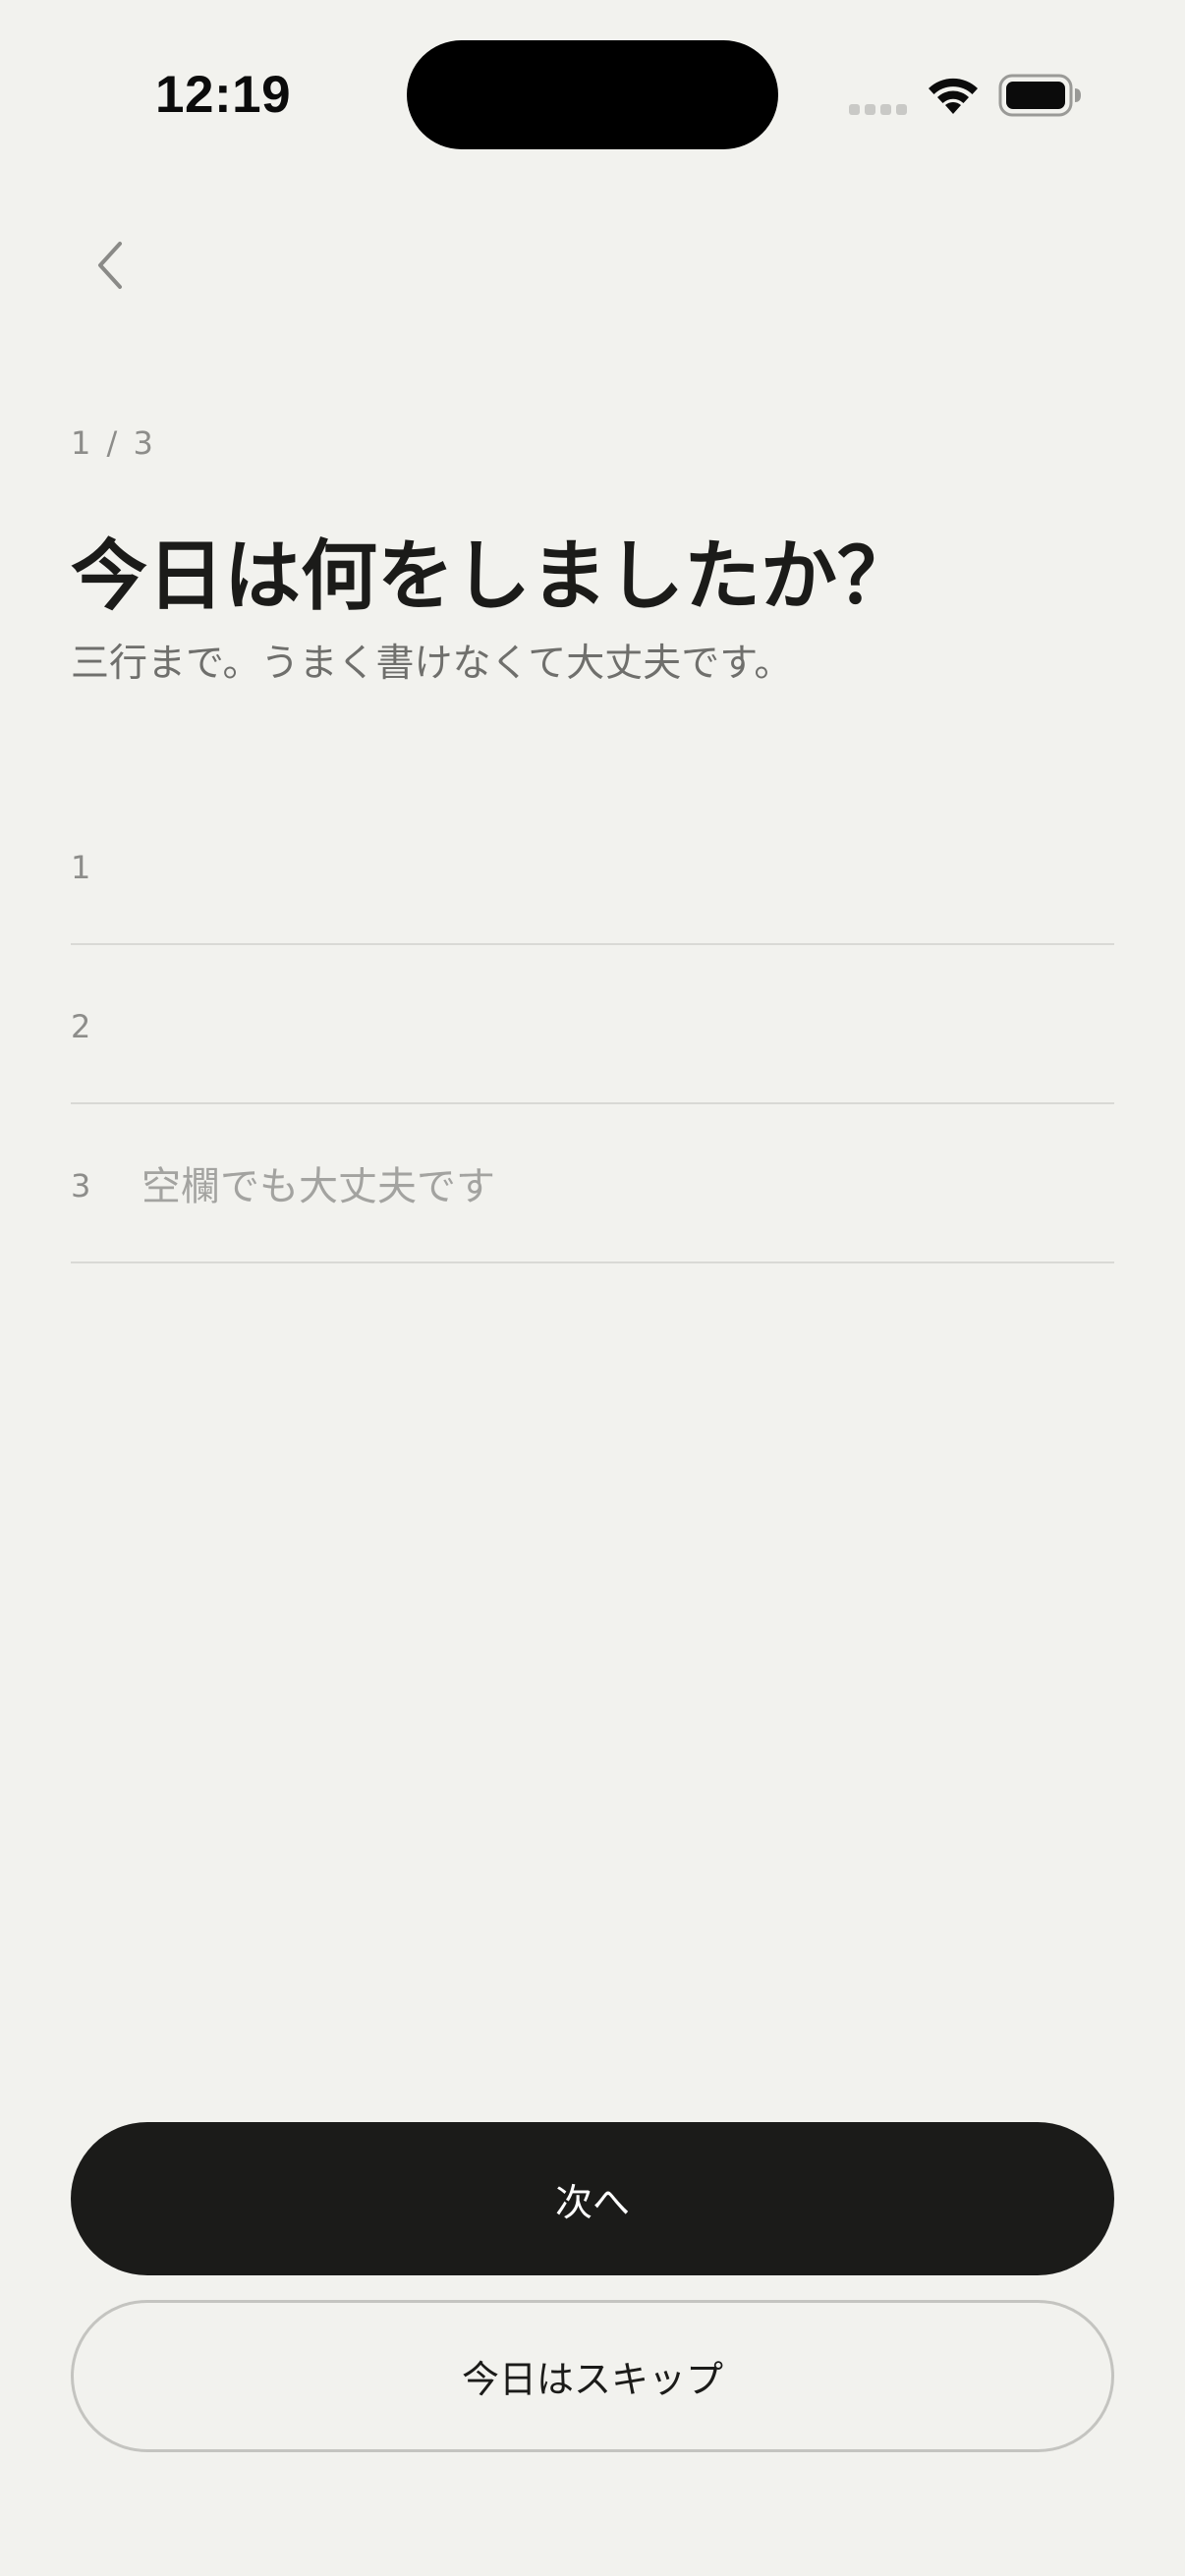  I want to click on chevron-left-icon, so click(110, 265).